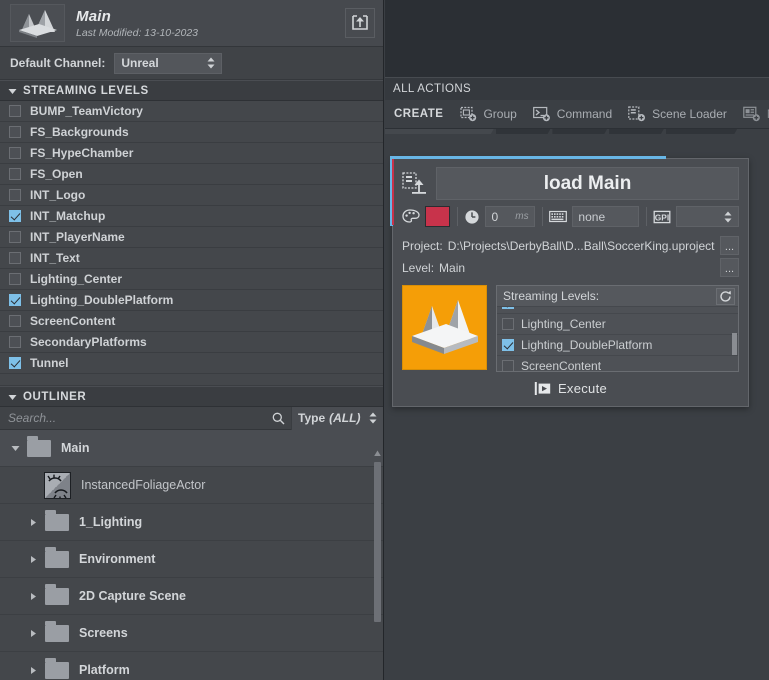 This screenshot has height=680, width=769. What do you see at coordinates (662, 217) in the screenshot?
I see `svg-text: GPI` at bounding box center [662, 217].